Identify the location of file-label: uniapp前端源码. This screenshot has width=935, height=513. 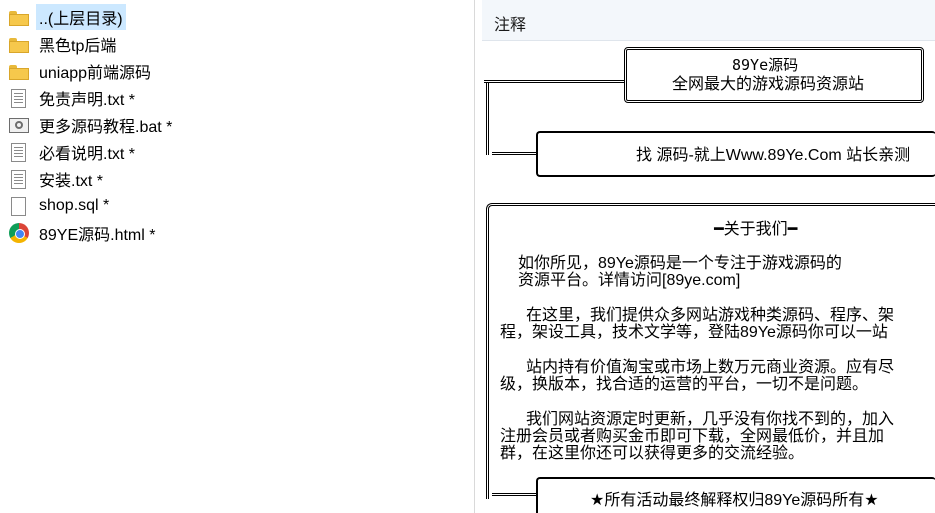
(95, 73).